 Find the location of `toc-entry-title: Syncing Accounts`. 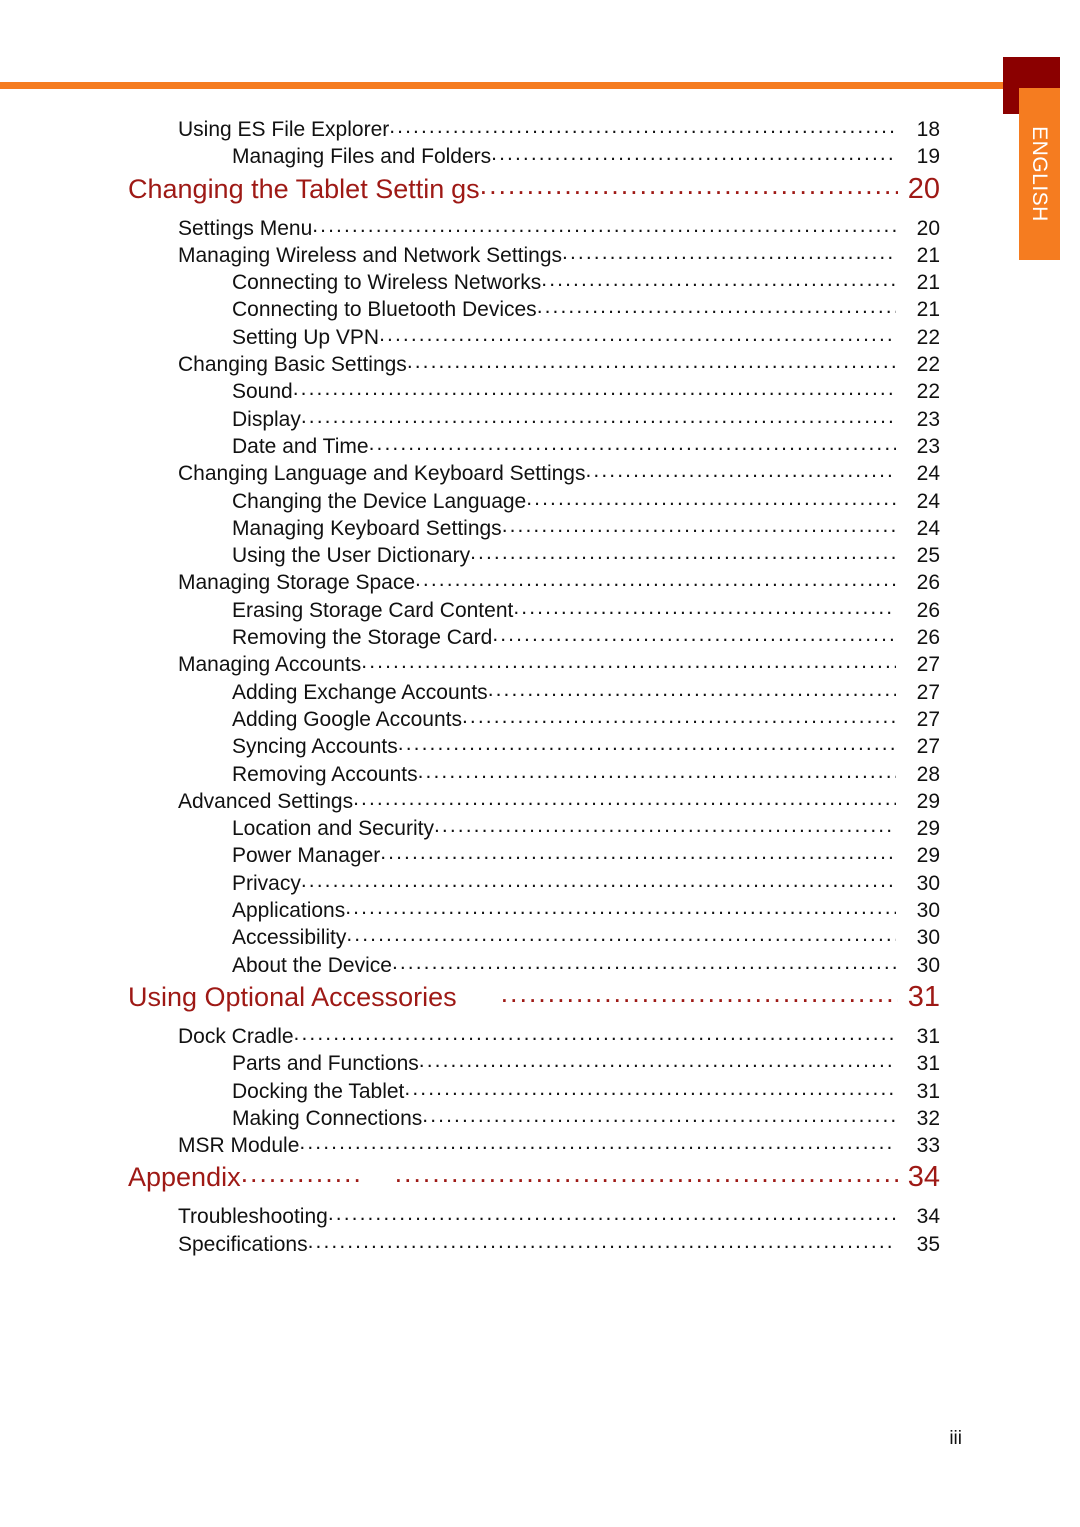

toc-entry-title: Syncing Accounts is located at coordinates (315, 747).